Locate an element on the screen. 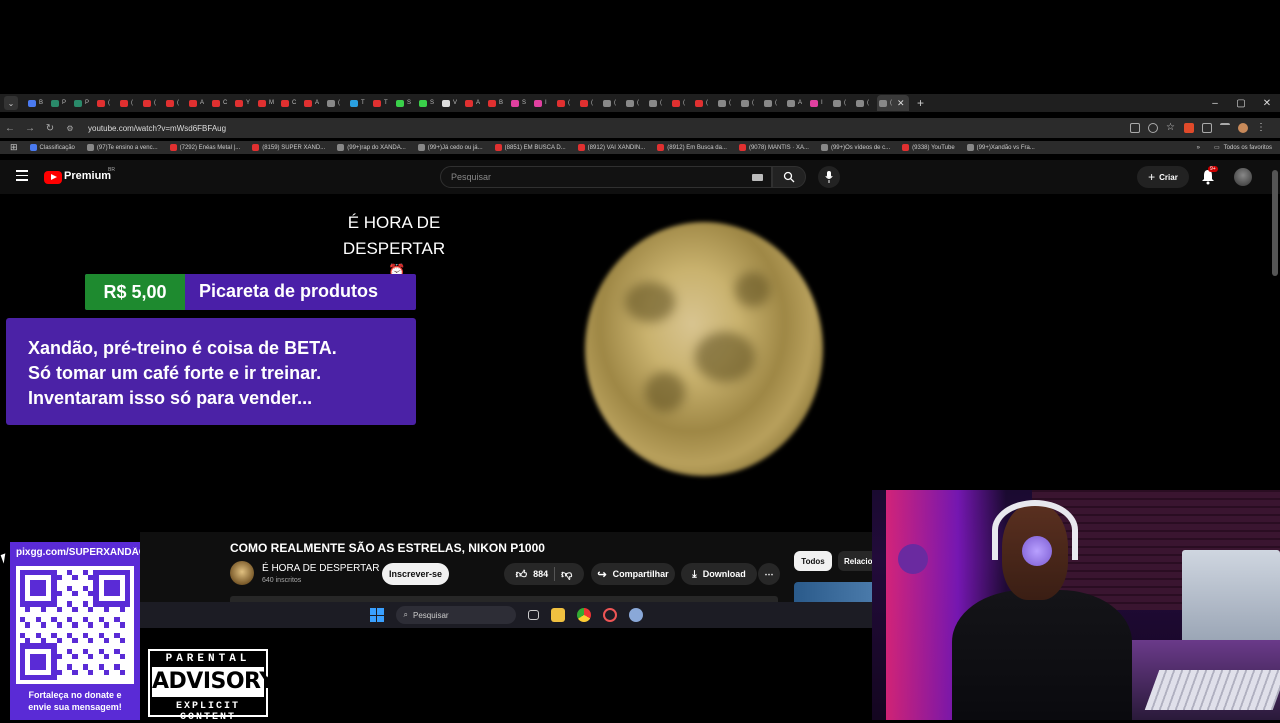 The image size is (1280, 723). chip-related: Relacionados is located at coordinates (855, 561).